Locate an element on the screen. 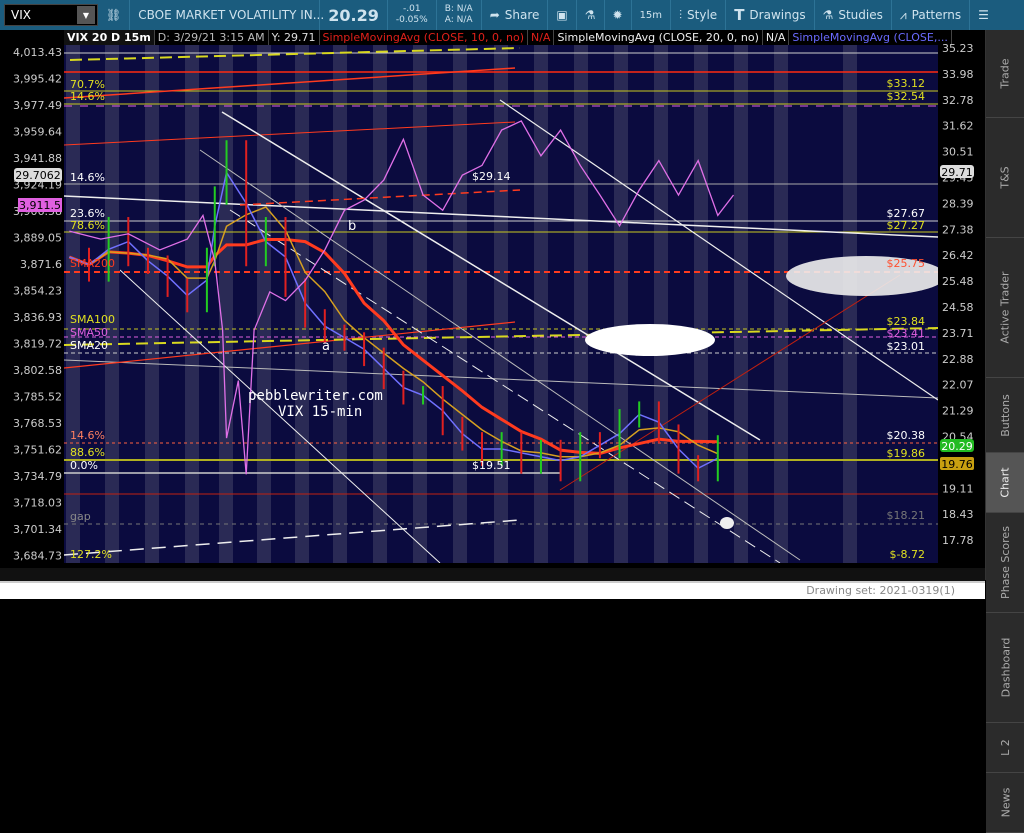 The height and width of the screenshot is (833, 1024). prev-close-badge: 19.76 is located at coordinates (957, 464).